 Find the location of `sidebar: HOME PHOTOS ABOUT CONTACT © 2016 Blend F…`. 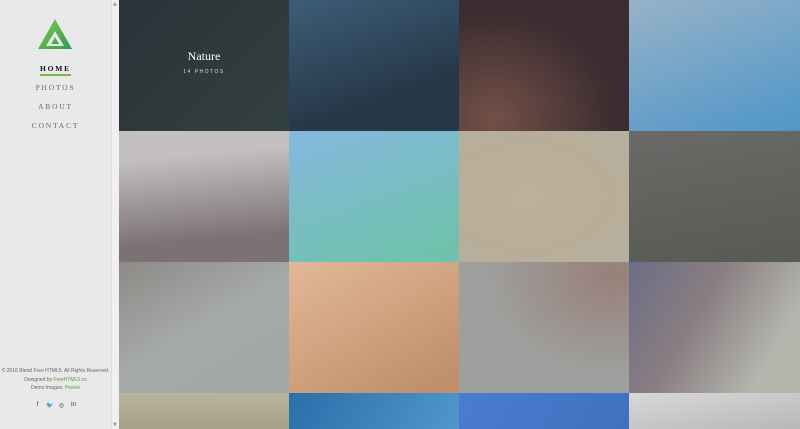

sidebar: HOME PHOTOS ABOUT CONTACT © 2016 Blend F… is located at coordinates (55, 214).